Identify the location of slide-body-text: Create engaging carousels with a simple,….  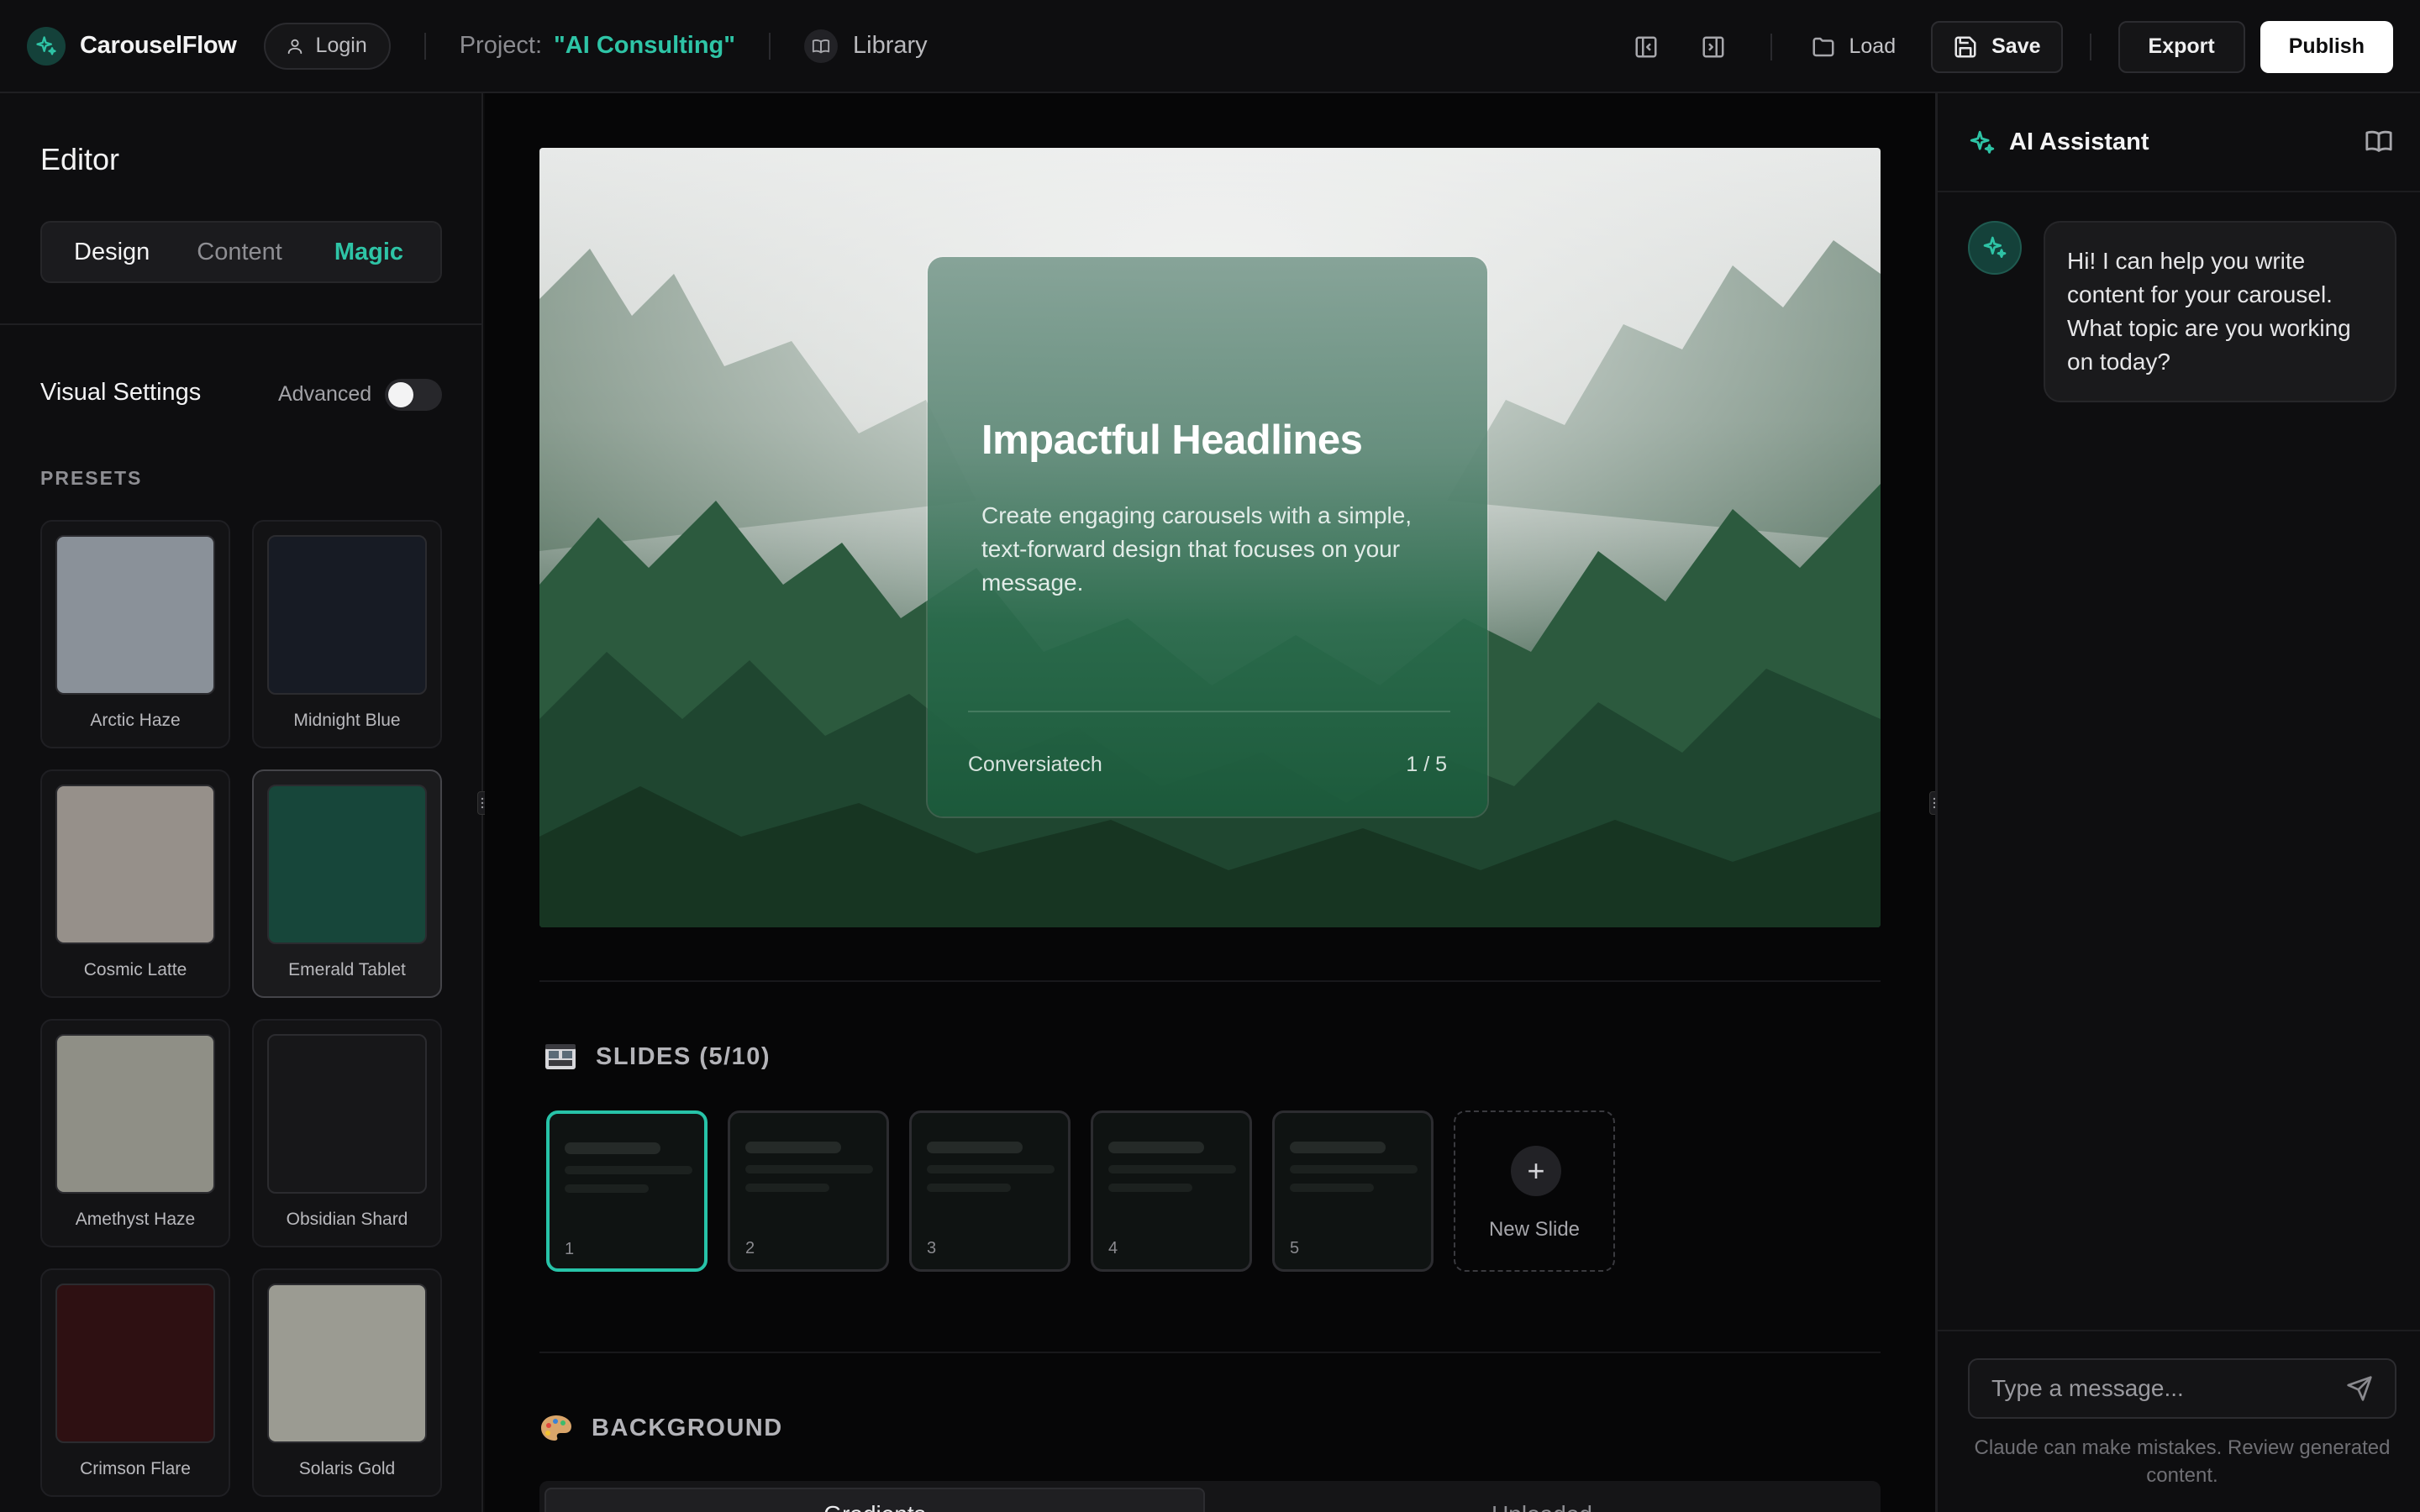
(1216, 549).